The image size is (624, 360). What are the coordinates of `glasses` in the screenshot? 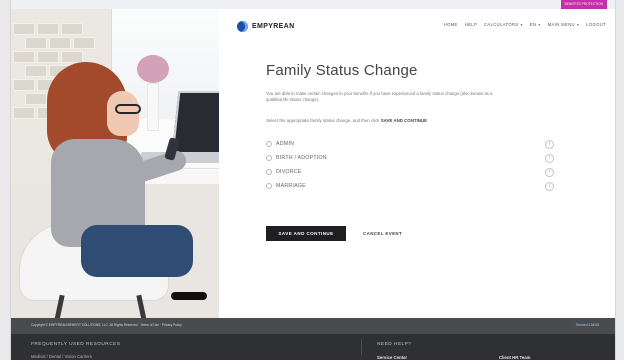 It's located at (128, 109).